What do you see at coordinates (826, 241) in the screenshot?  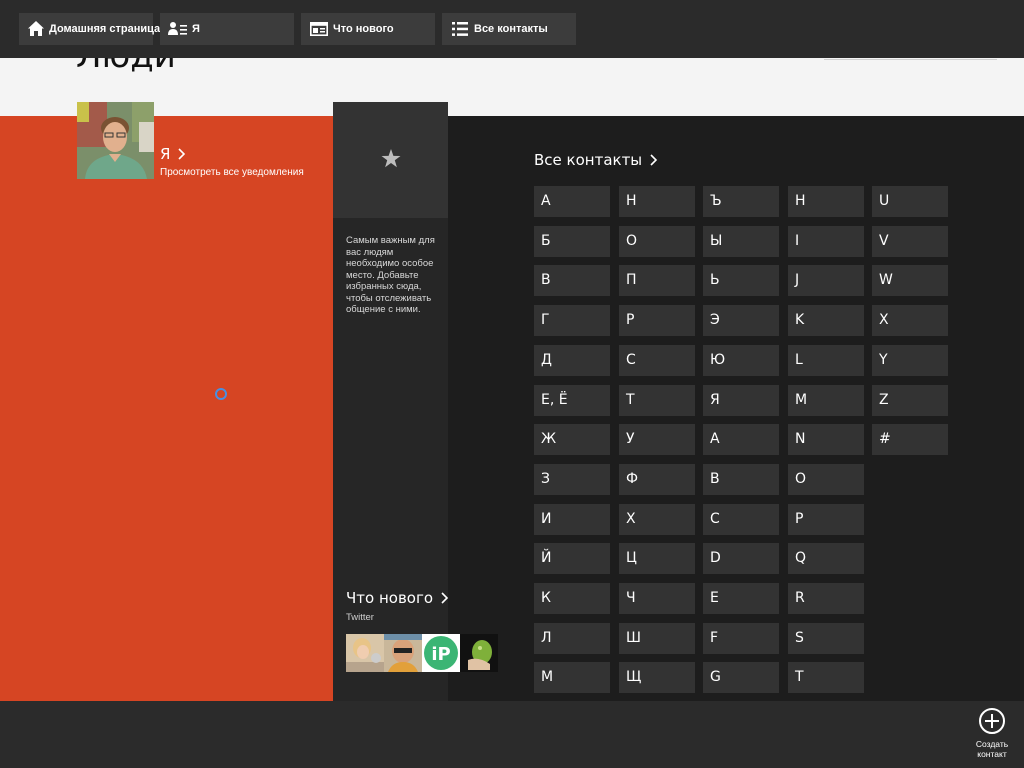 I see `letter-tile: I` at bounding box center [826, 241].